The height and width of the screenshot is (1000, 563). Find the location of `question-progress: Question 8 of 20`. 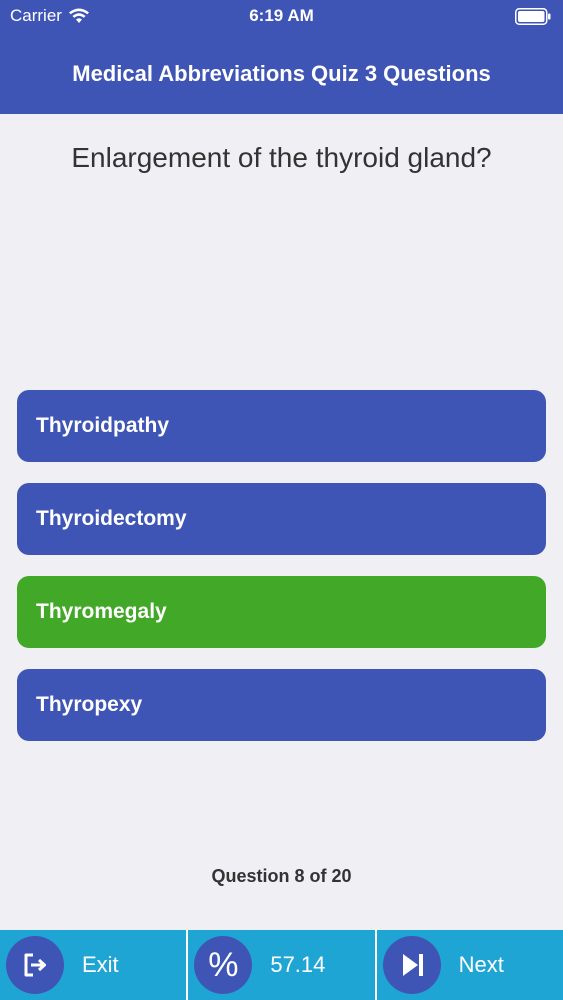

question-progress: Question 8 of 20 is located at coordinates (281, 876).